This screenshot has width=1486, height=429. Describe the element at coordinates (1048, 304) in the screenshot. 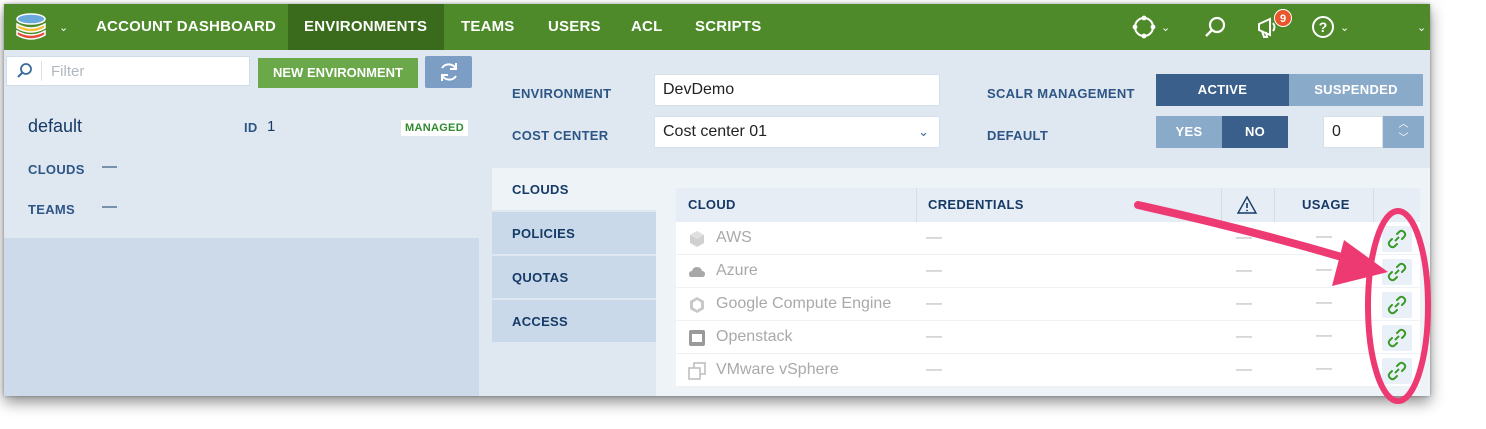

I see `table-row: Google Compute Engine — — —` at that location.